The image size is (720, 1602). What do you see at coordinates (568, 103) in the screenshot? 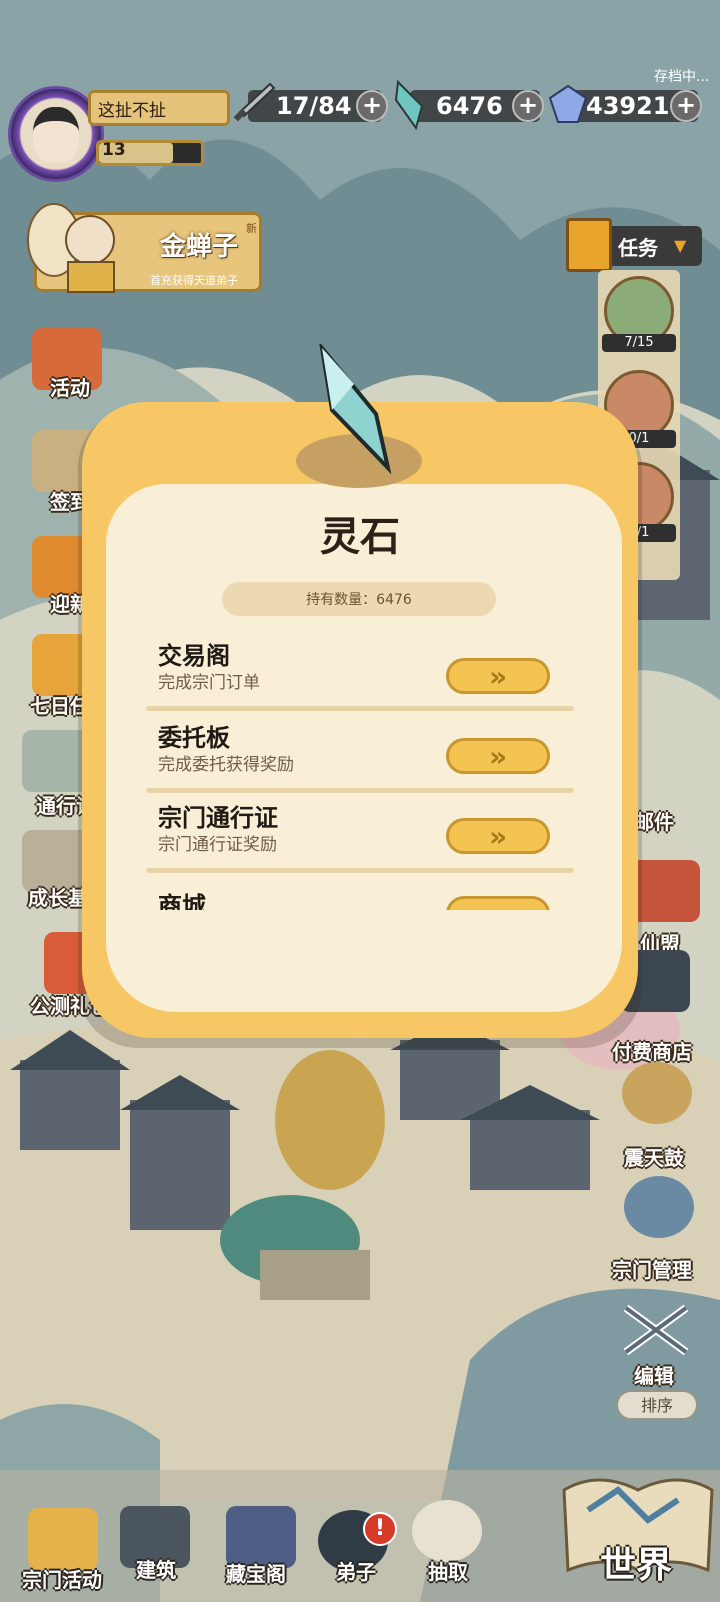
I see `gem-icon` at bounding box center [568, 103].